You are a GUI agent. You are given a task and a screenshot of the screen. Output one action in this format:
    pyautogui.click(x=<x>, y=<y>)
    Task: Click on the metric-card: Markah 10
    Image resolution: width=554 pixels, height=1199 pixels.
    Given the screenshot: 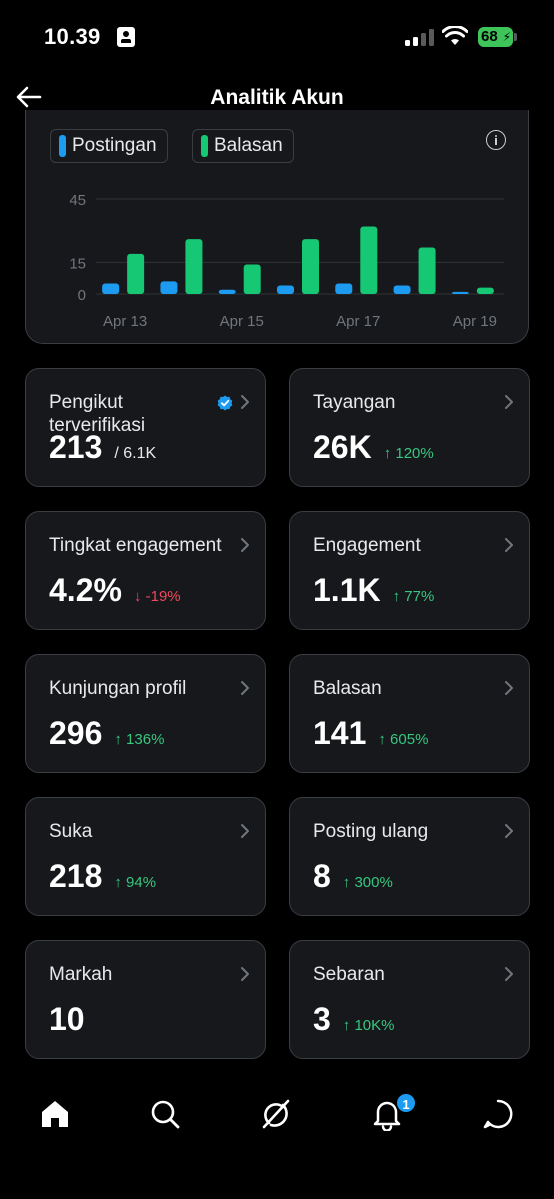 What is the action you would take?
    pyautogui.click(x=145, y=999)
    